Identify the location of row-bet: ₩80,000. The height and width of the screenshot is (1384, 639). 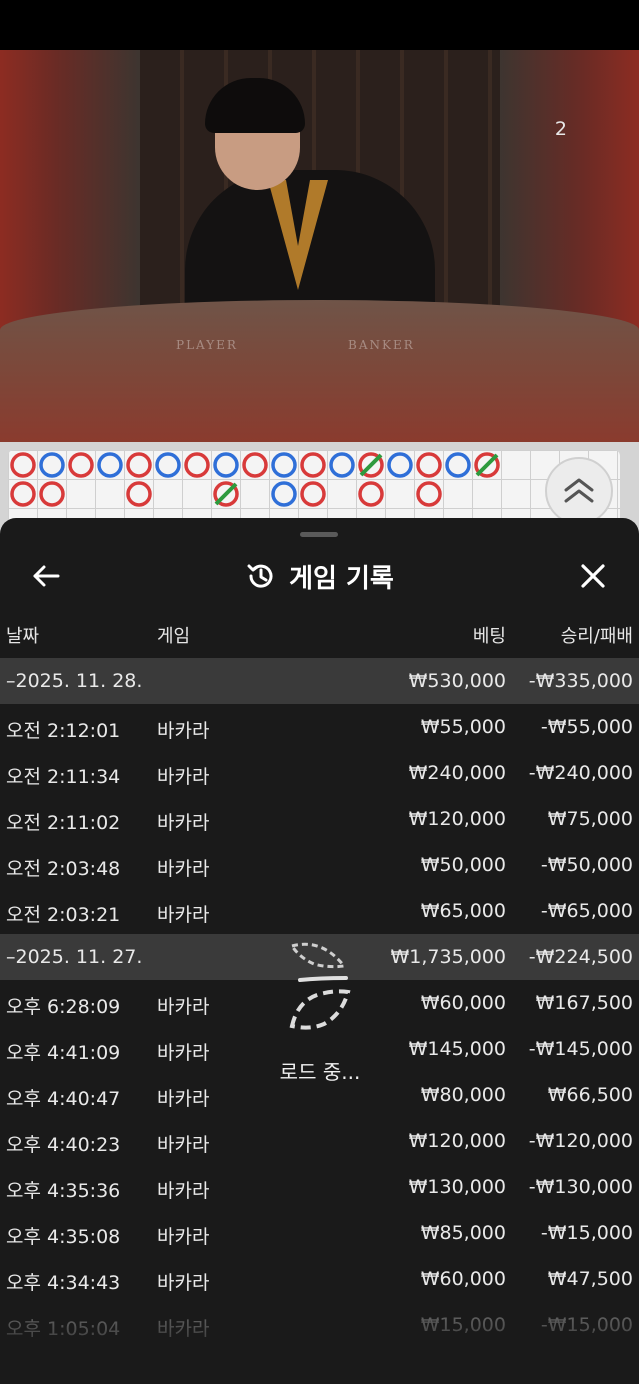
(463, 1095).